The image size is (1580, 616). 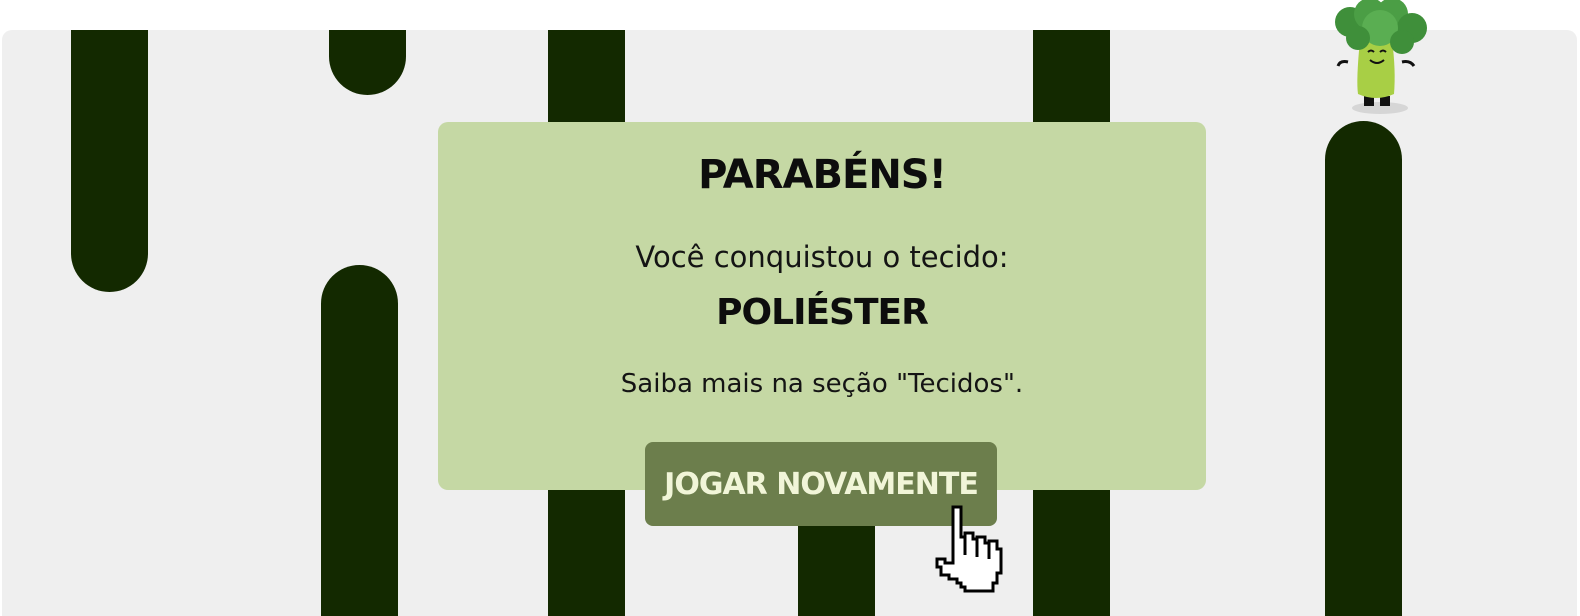 What do you see at coordinates (822, 257) in the screenshot?
I see `modal-subtitle: Você conquistou o tecido:` at bounding box center [822, 257].